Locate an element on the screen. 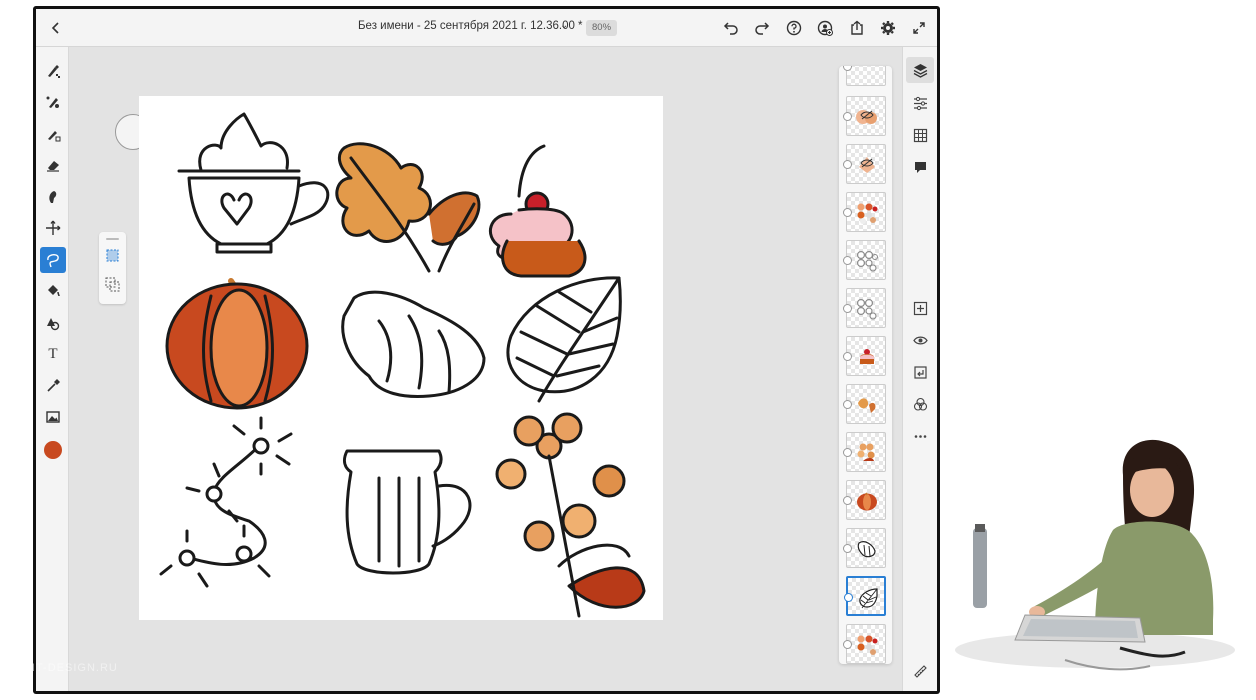 Image resolution: width=1256 pixels, height=700 pixels. chevron-left-icon is located at coordinates (56, 28).